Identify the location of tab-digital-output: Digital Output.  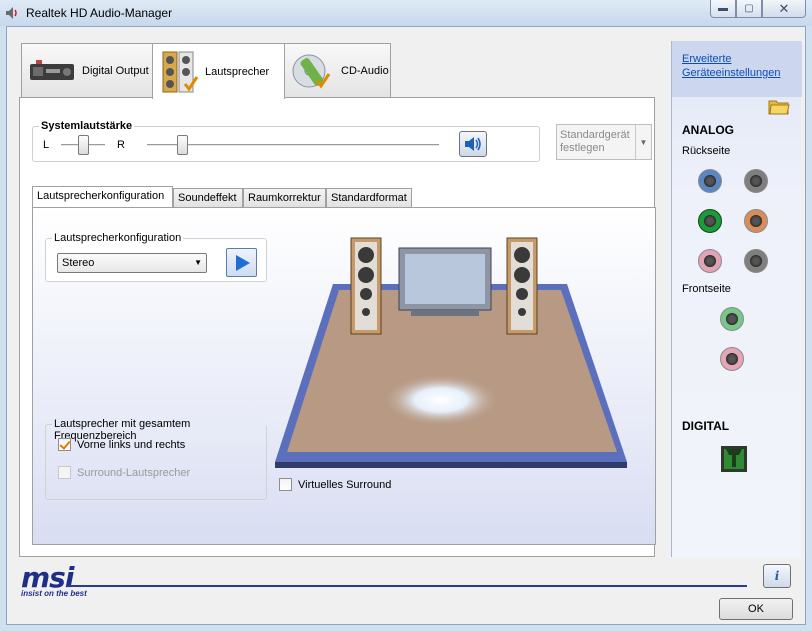
(87, 70).